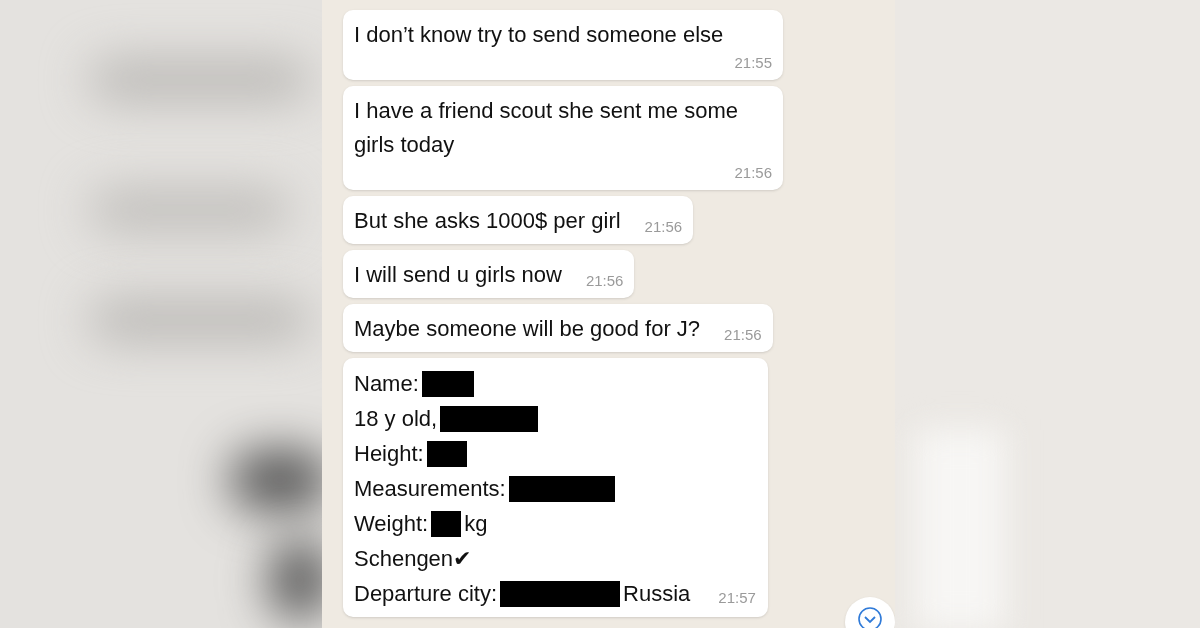 This screenshot has height=628, width=1200. What do you see at coordinates (404, 559) in the screenshot?
I see `message-text: Schengen` at bounding box center [404, 559].